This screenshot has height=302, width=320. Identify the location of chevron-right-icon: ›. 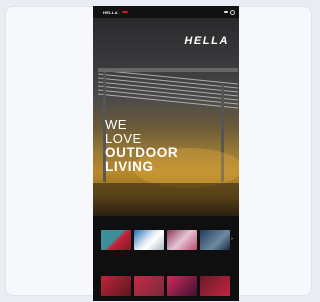
(232, 239).